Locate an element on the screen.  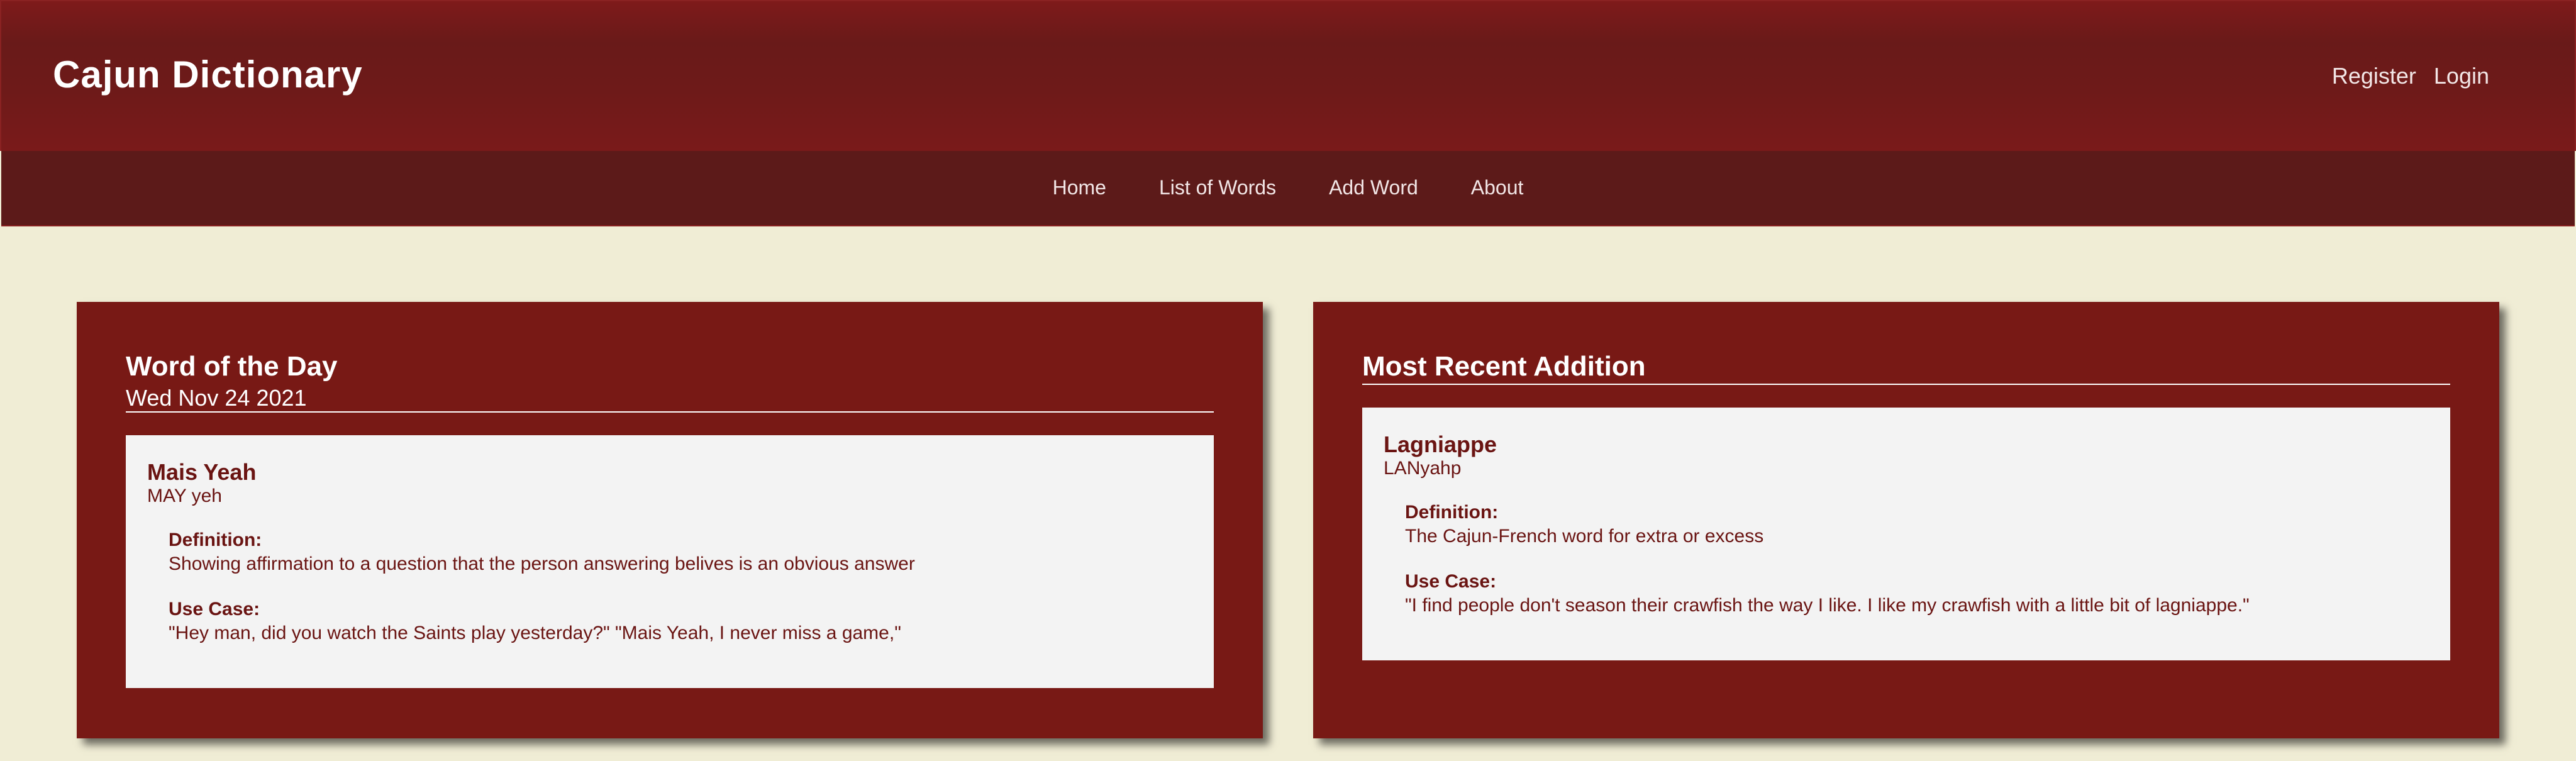
nav-about: About is located at coordinates (1497, 187).